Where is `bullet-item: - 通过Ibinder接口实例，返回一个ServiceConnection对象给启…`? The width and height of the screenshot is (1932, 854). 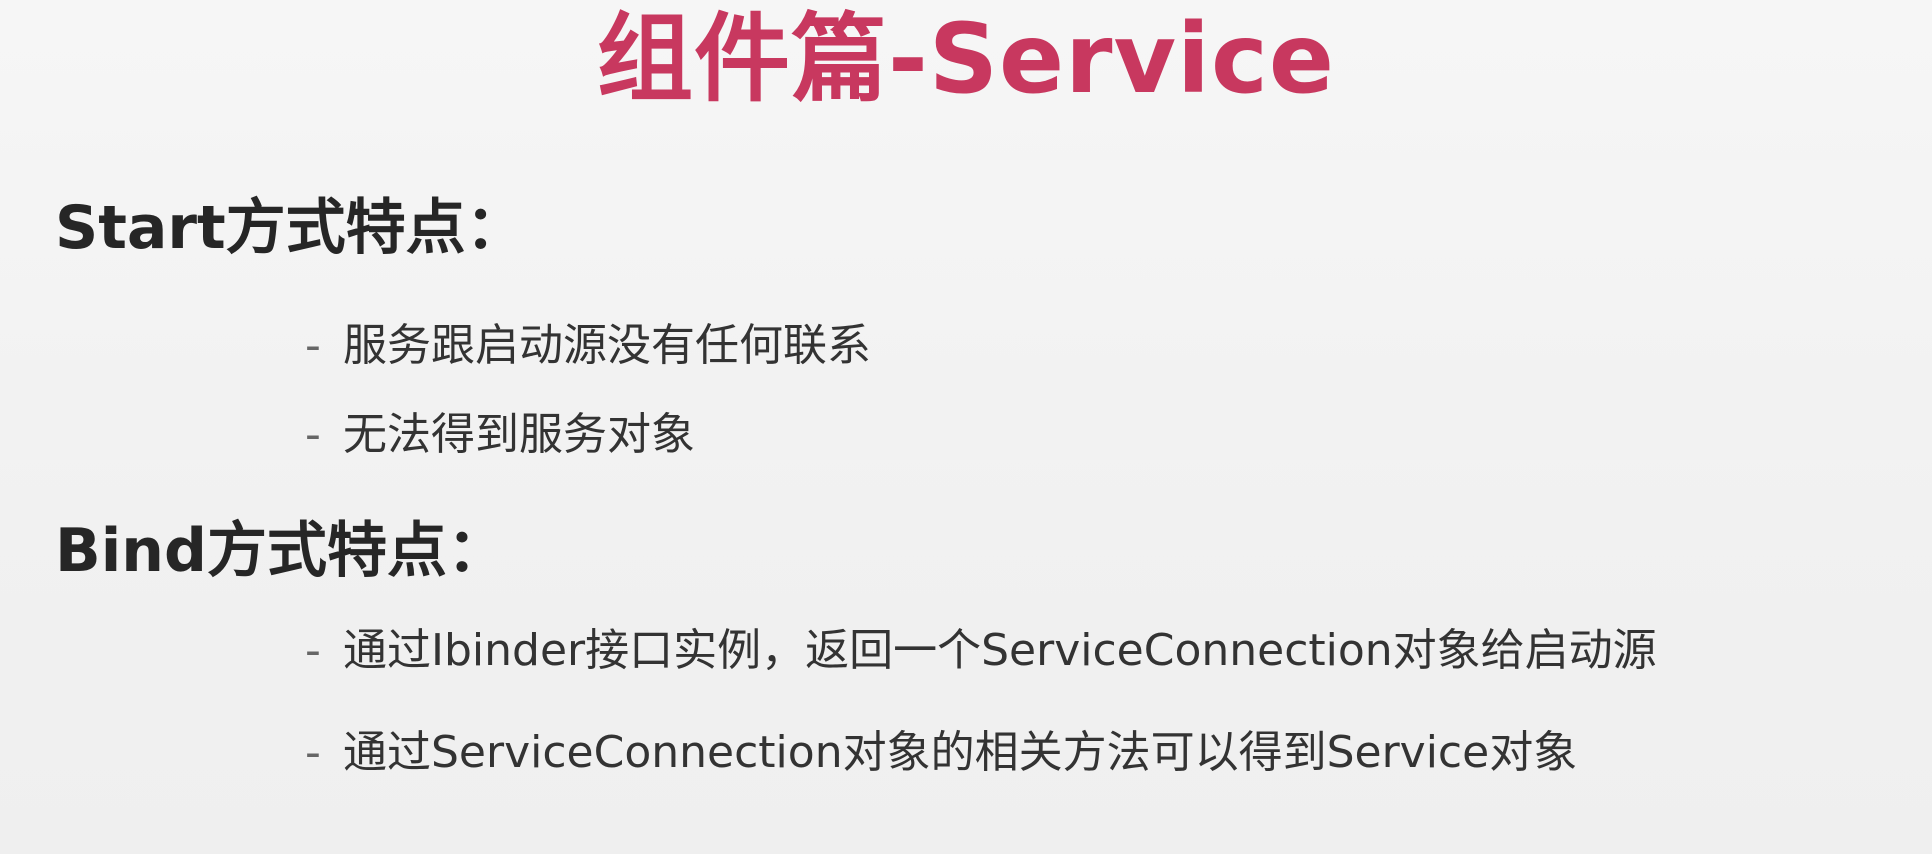
bullet-item: - 通过Ibinder接口实例，返回一个ServiceConnection对象给启… is located at coordinates (981, 651).